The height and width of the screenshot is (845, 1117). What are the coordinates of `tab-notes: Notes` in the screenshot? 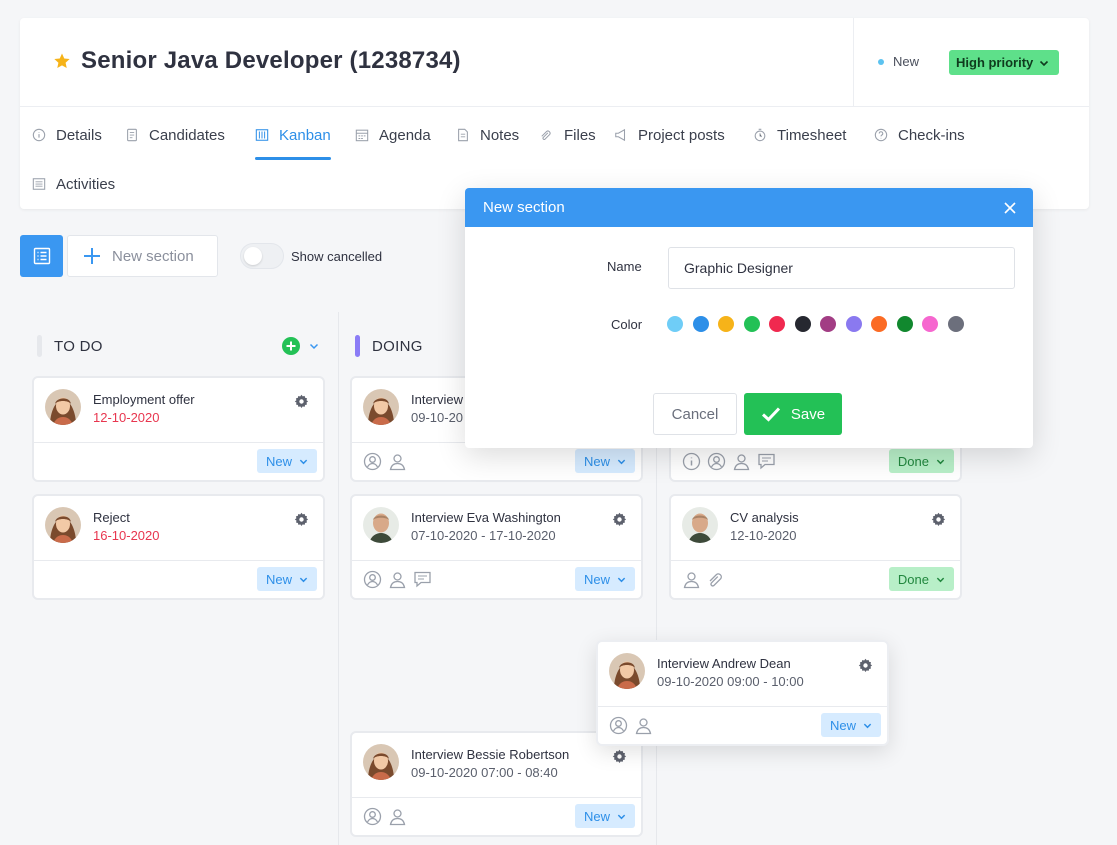 It's located at (487, 135).